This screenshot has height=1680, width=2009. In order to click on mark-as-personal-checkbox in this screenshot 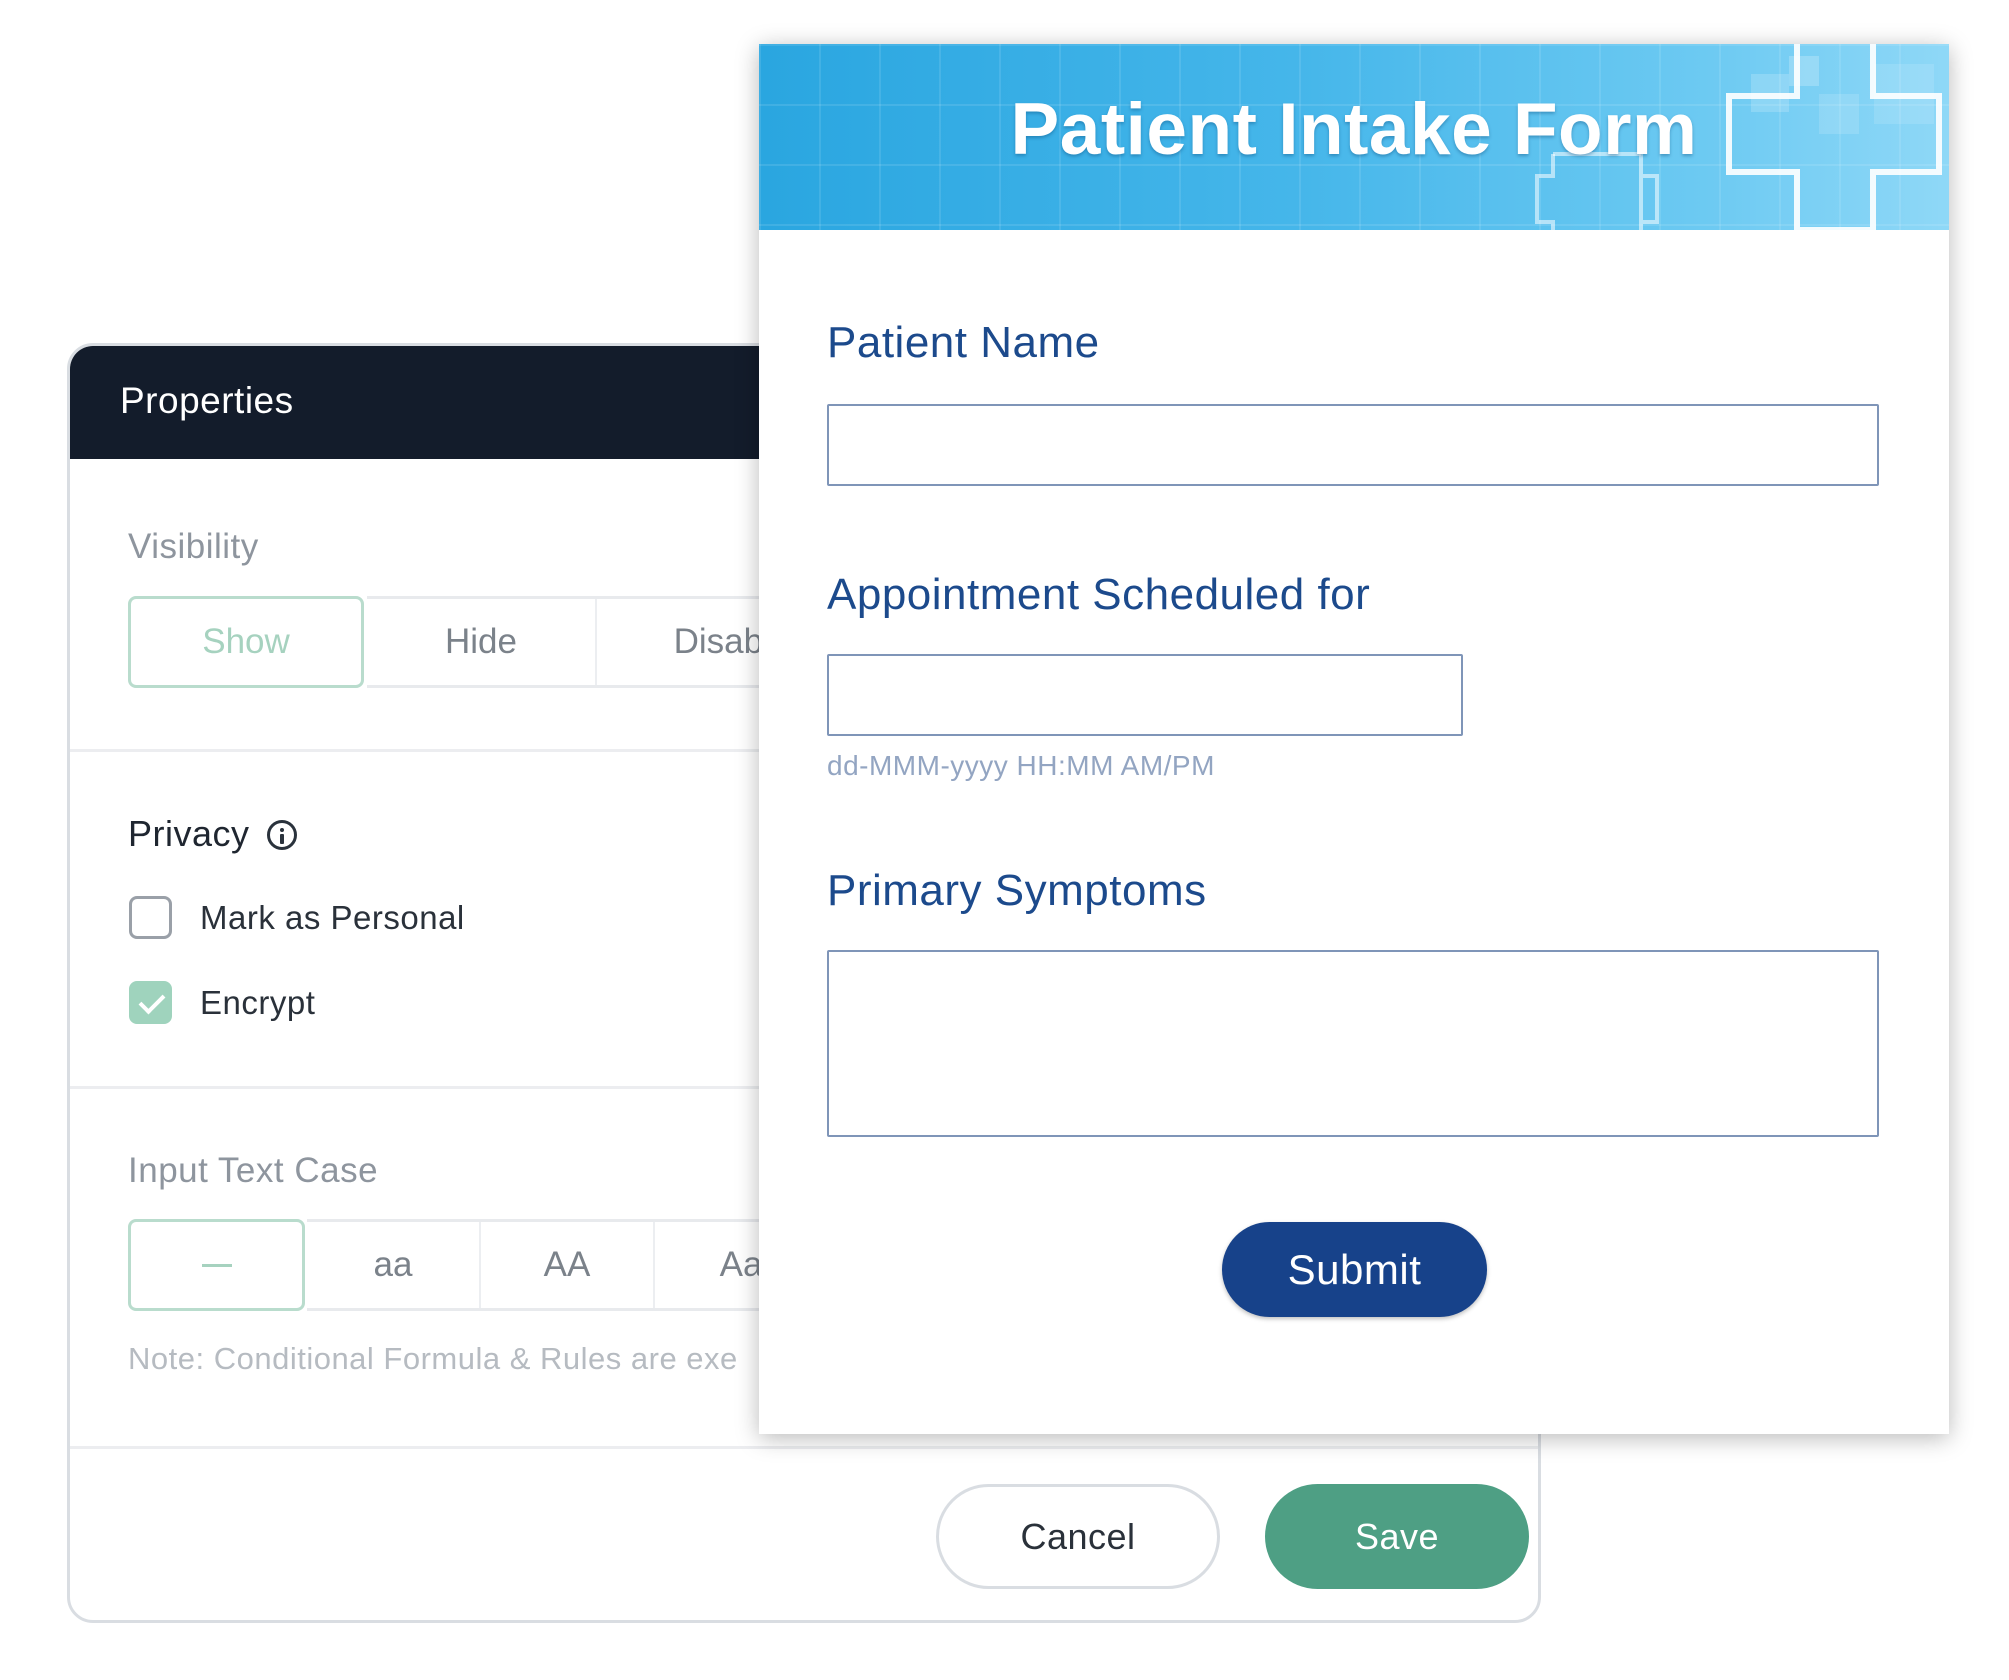, I will do `click(150, 917)`.